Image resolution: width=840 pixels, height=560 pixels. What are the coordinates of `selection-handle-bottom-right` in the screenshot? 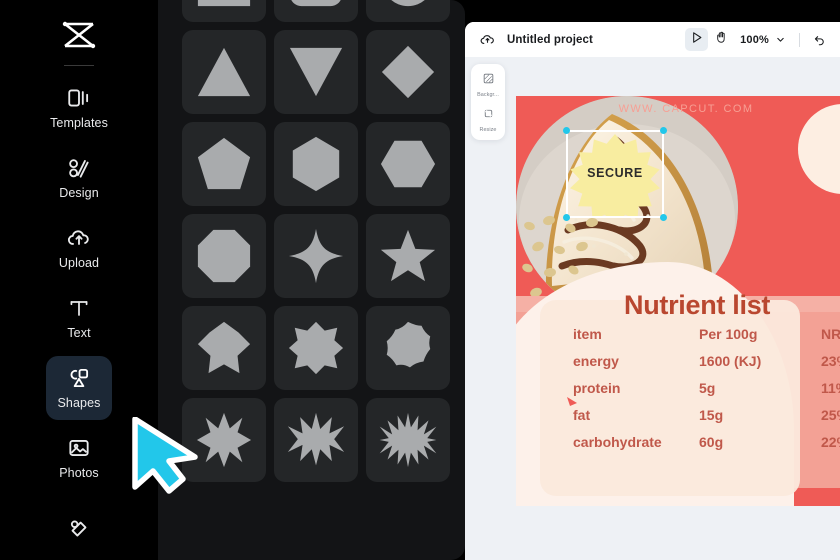 It's located at (663, 217).